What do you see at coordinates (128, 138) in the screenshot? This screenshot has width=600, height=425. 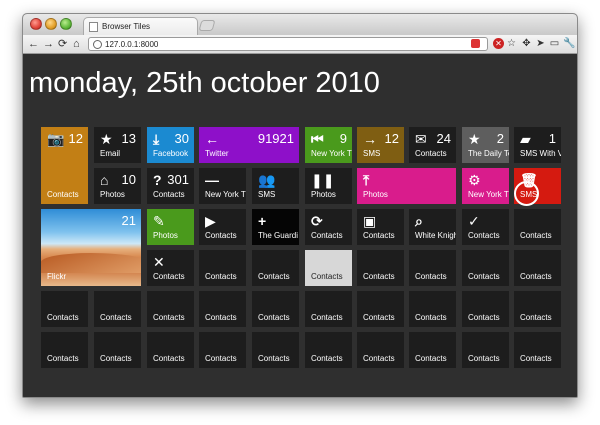 I see `tile-count: 13` at bounding box center [128, 138].